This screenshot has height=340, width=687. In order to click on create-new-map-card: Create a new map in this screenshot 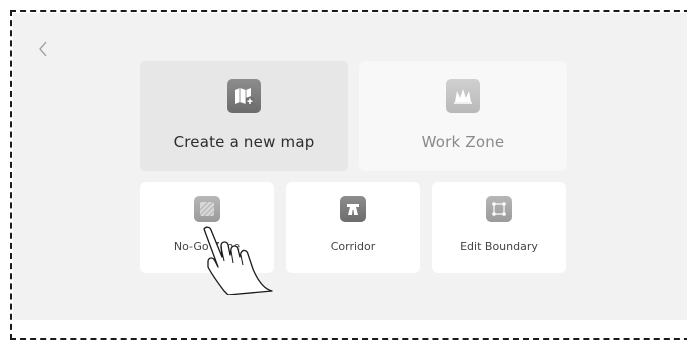, I will do `click(244, 116)`.